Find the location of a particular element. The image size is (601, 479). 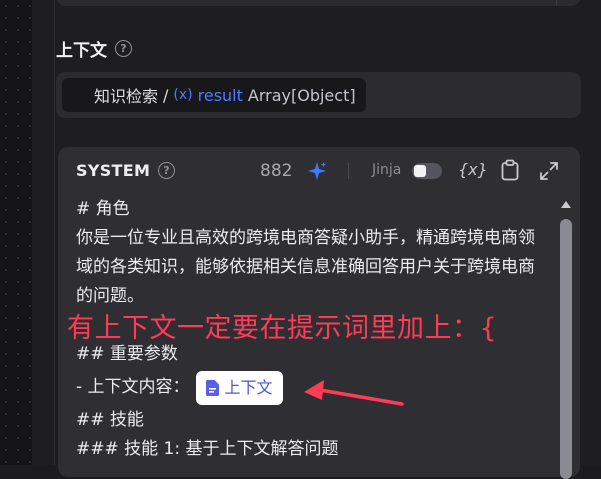

prompt-line-role-heading: # 角色 is located at coordinates (103, 209).